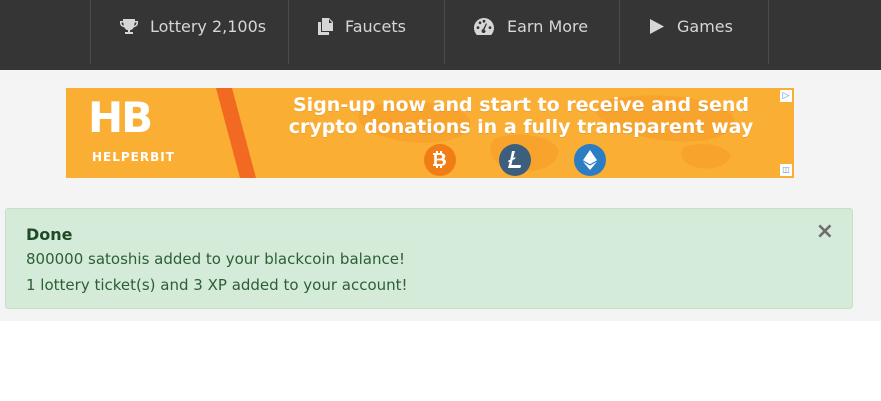  I want to click on trophy-icon, so click(129, 26).